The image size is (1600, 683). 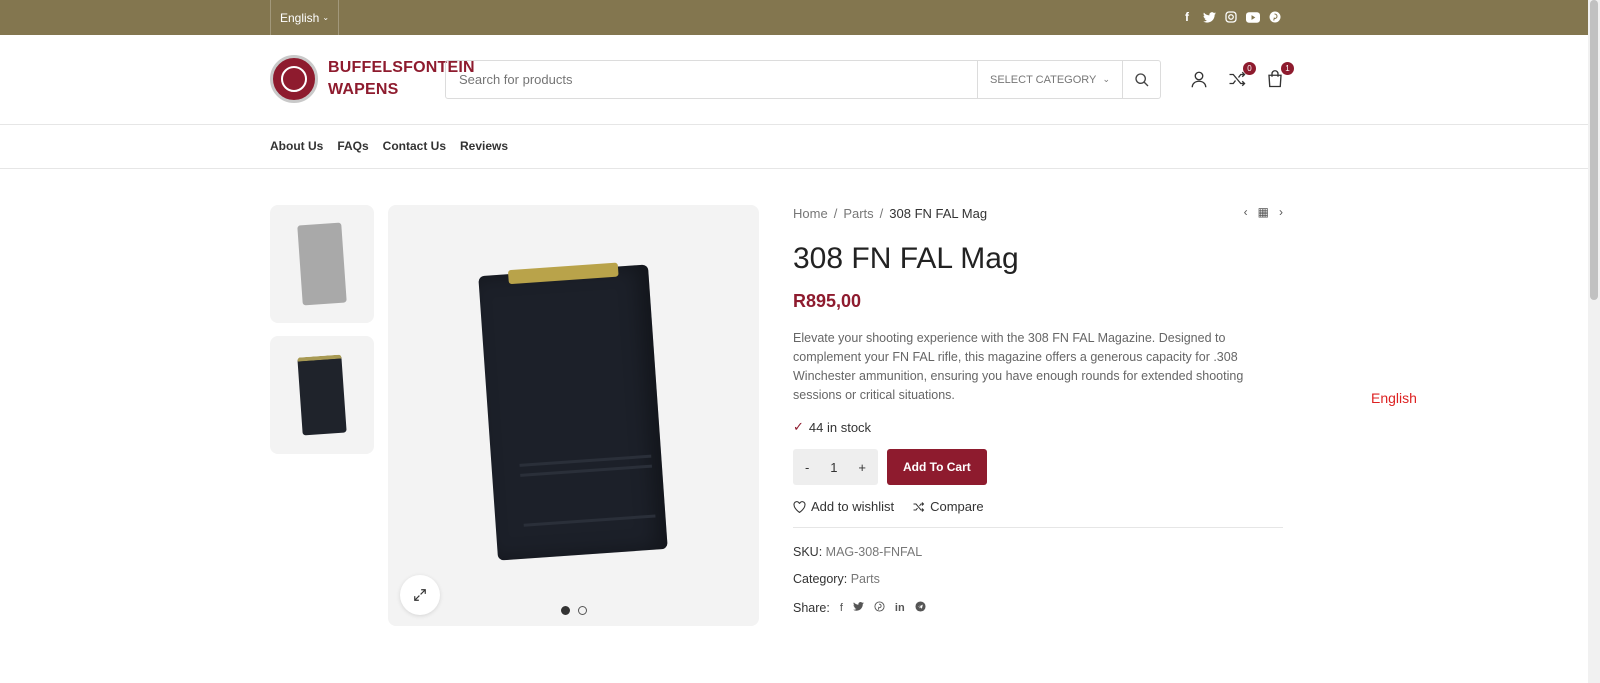 What do you see at coordinates (1038, 213) in the screenshot?
I see `breadcrumb: Home / Parts / 308 FN FAL Mag` at bounding box center [1038, 213].